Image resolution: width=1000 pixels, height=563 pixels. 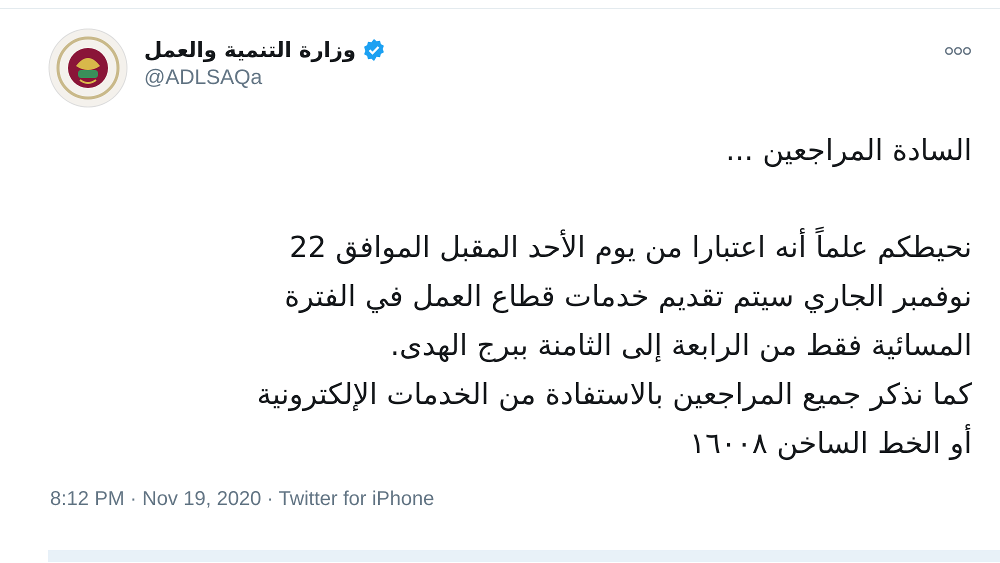 What do you see at coordinates (627, 297) in the screenshot?
I see `tweet-text-line: نوفمبر الجاري سيتم تقديم خدمات قطاع العمل في الفترة` at bounding box center [627, 297].